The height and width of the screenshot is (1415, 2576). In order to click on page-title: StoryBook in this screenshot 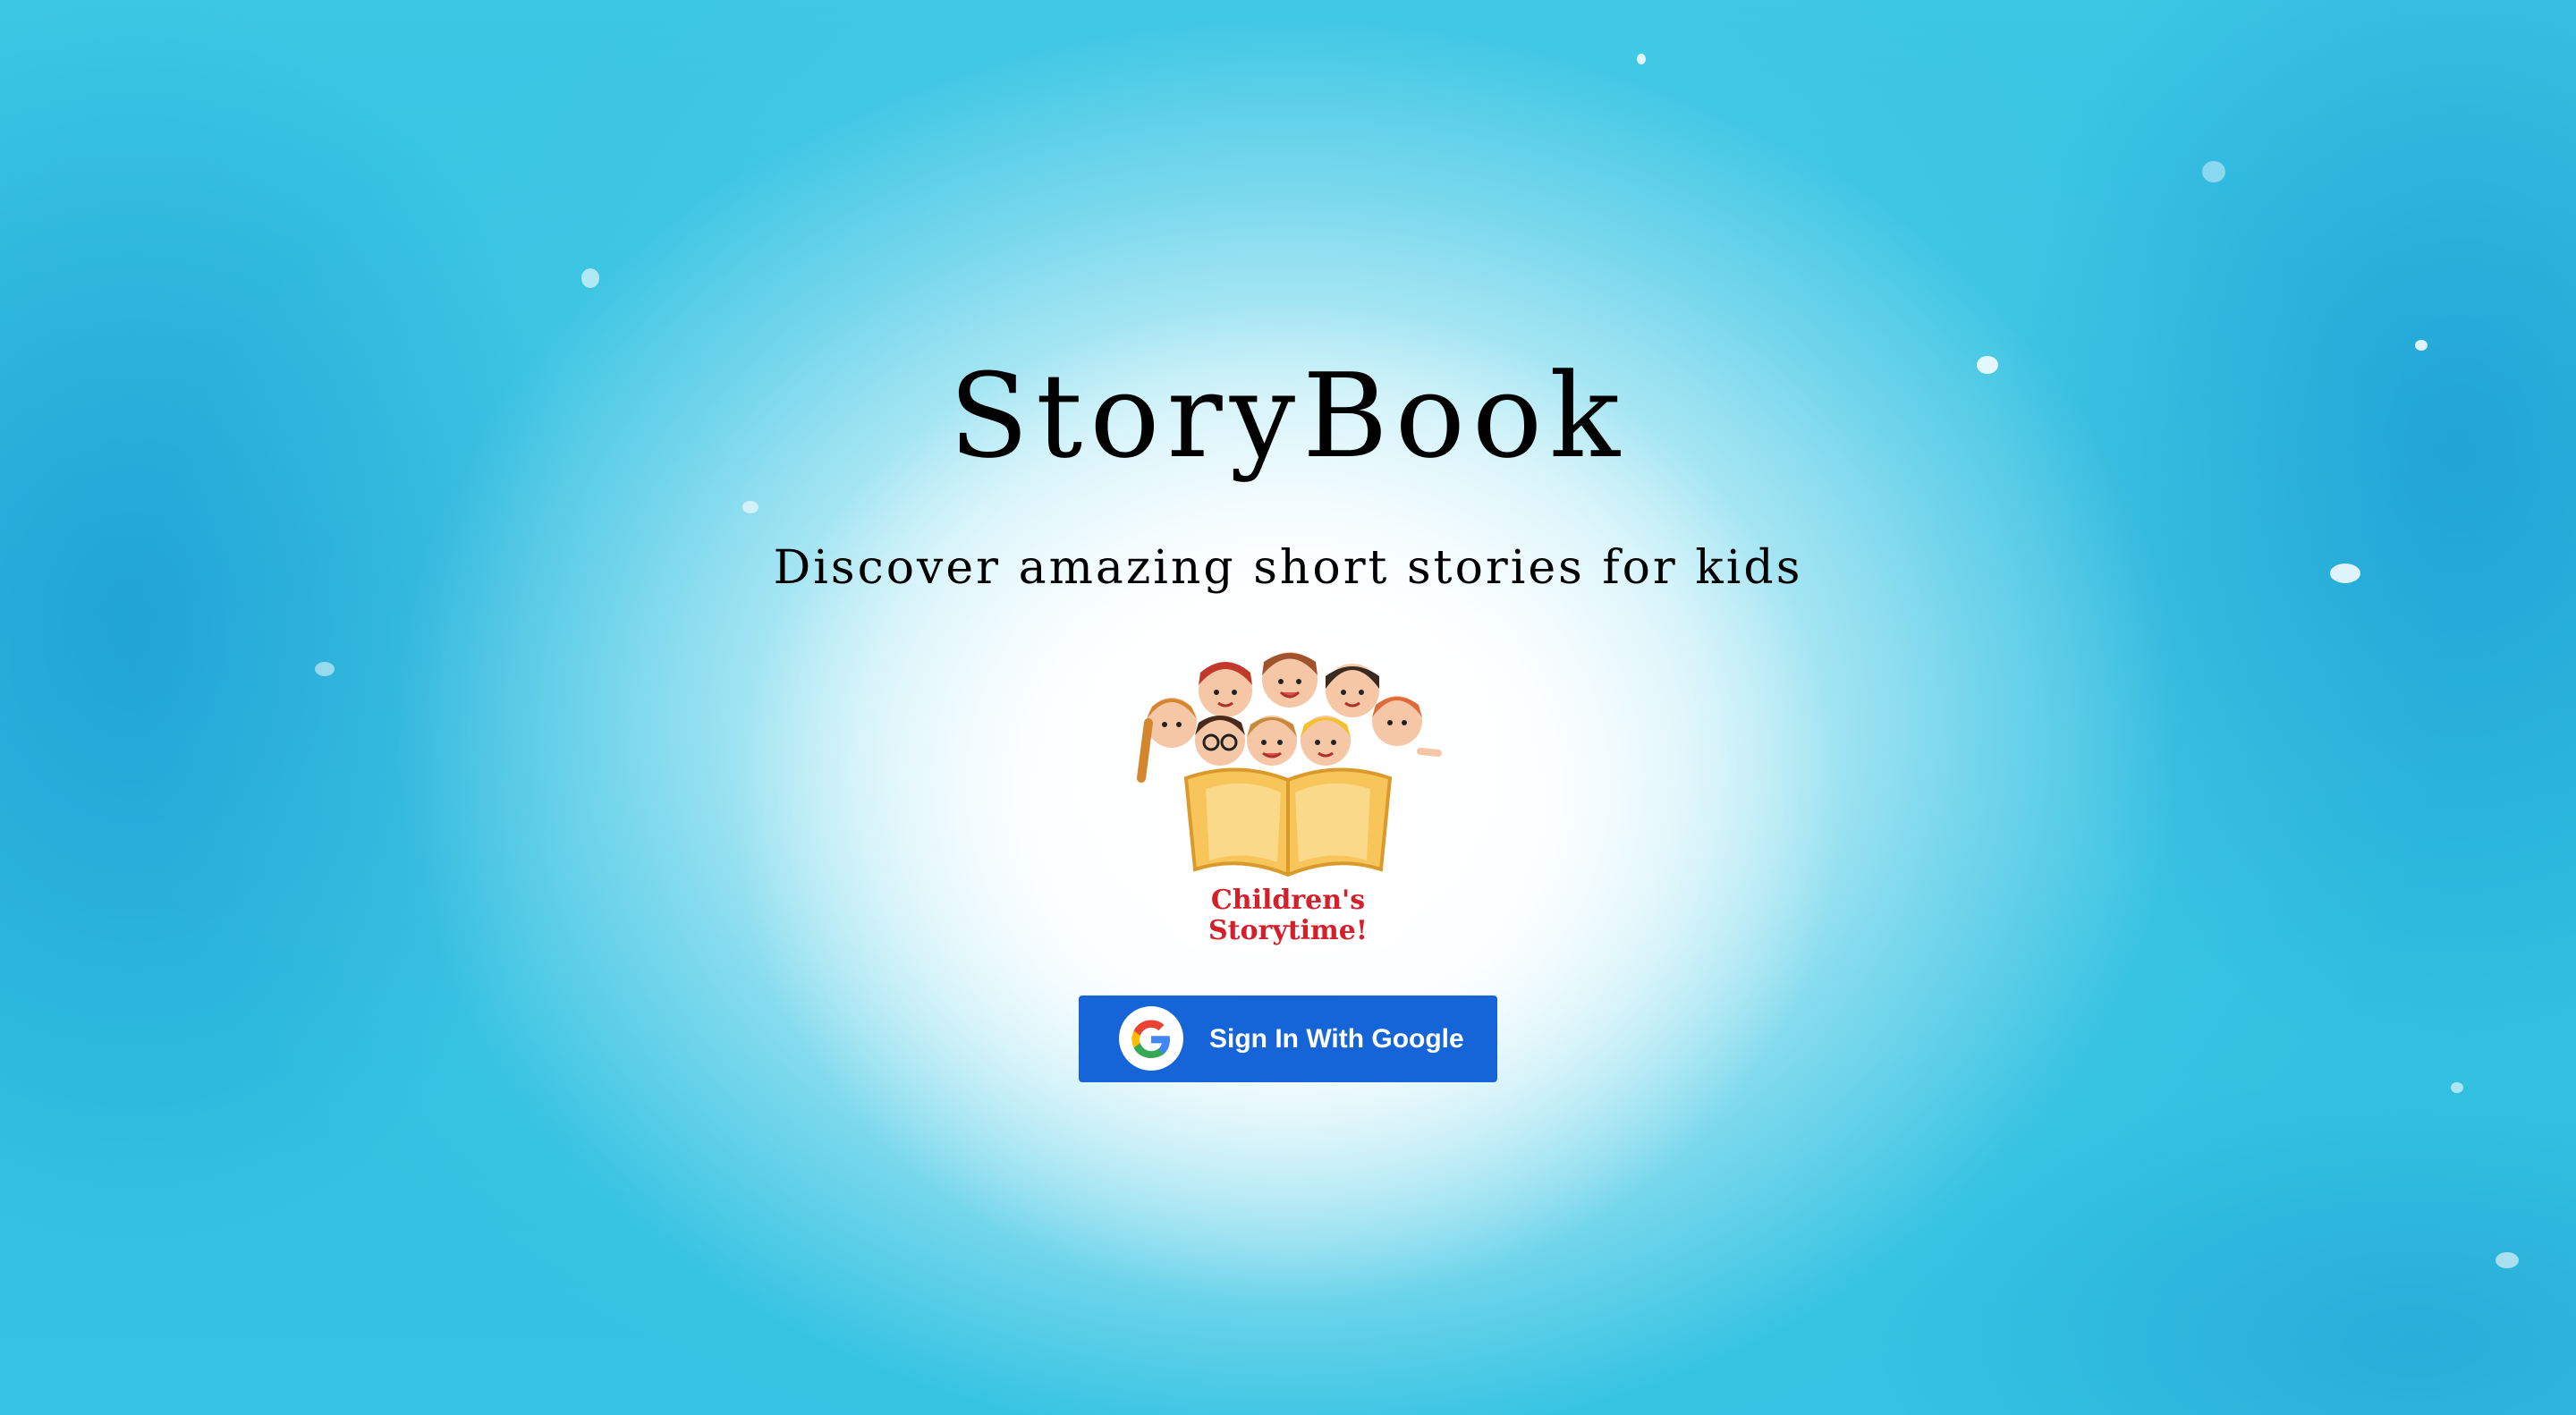, I will do `click(1288, 416)`.